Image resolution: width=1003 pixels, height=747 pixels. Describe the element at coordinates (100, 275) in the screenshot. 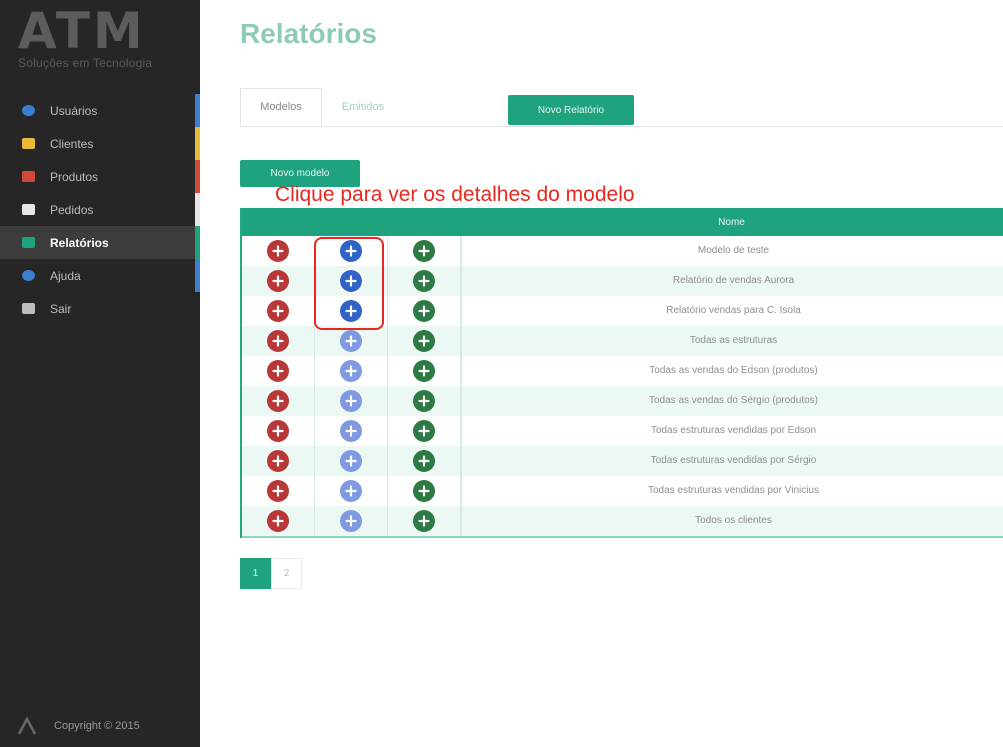

I see `sidebar-item-6: Ajuda` at that location.